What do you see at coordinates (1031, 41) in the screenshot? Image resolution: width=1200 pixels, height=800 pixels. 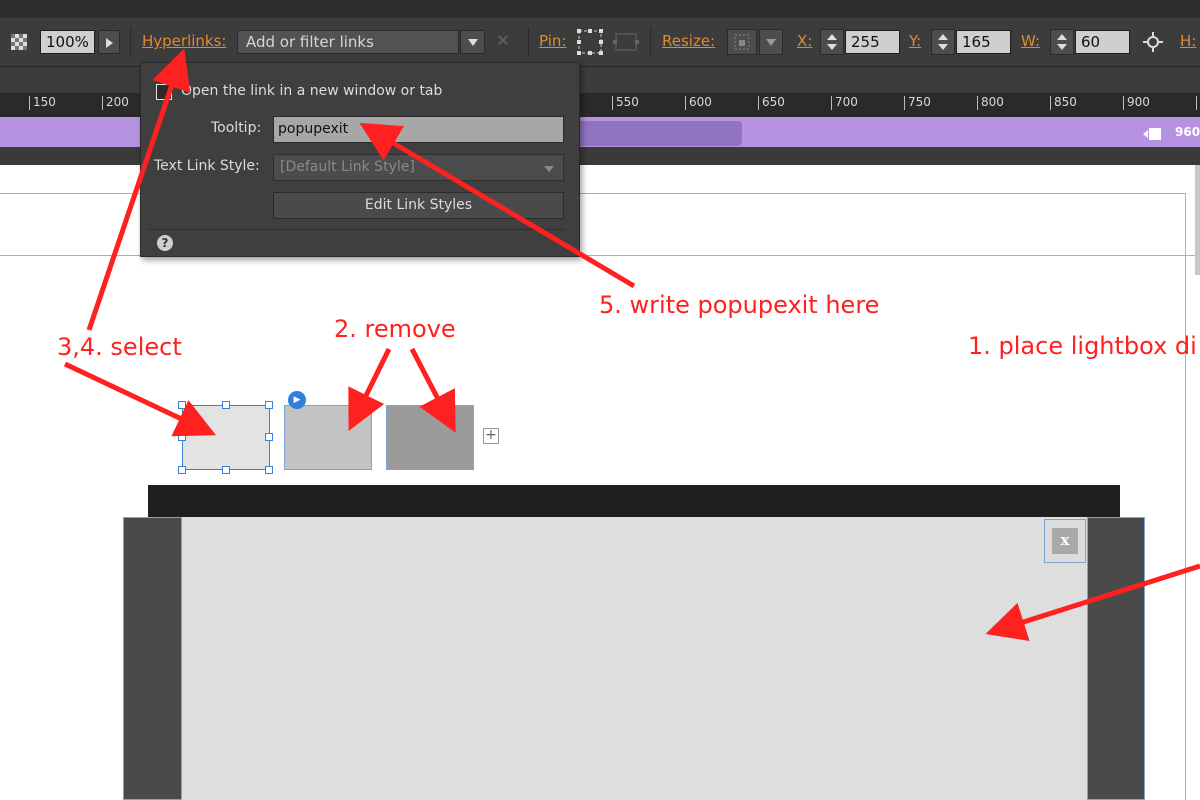 I see `w-label: W:` at bounding box center [1031, 41].